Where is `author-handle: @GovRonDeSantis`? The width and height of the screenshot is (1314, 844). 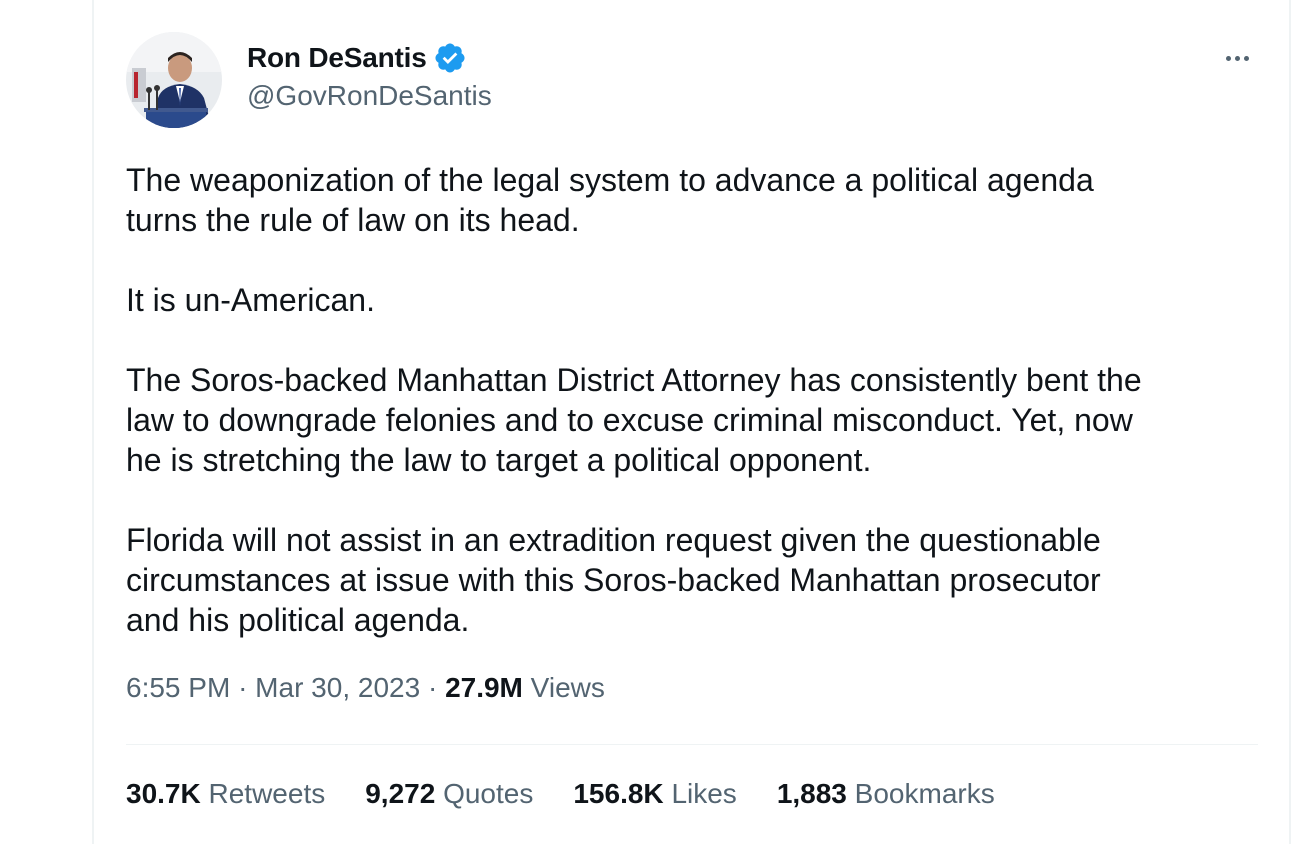
author-handle: @GovRonDeSantis is located at coordinates (369, 96).